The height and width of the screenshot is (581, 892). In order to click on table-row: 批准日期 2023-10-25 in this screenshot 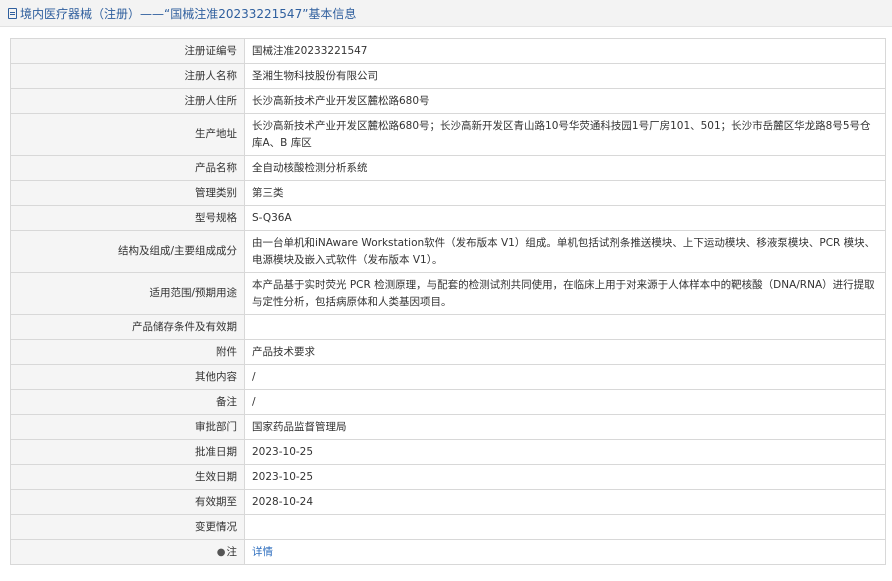, I will do `click(448, 452)`.